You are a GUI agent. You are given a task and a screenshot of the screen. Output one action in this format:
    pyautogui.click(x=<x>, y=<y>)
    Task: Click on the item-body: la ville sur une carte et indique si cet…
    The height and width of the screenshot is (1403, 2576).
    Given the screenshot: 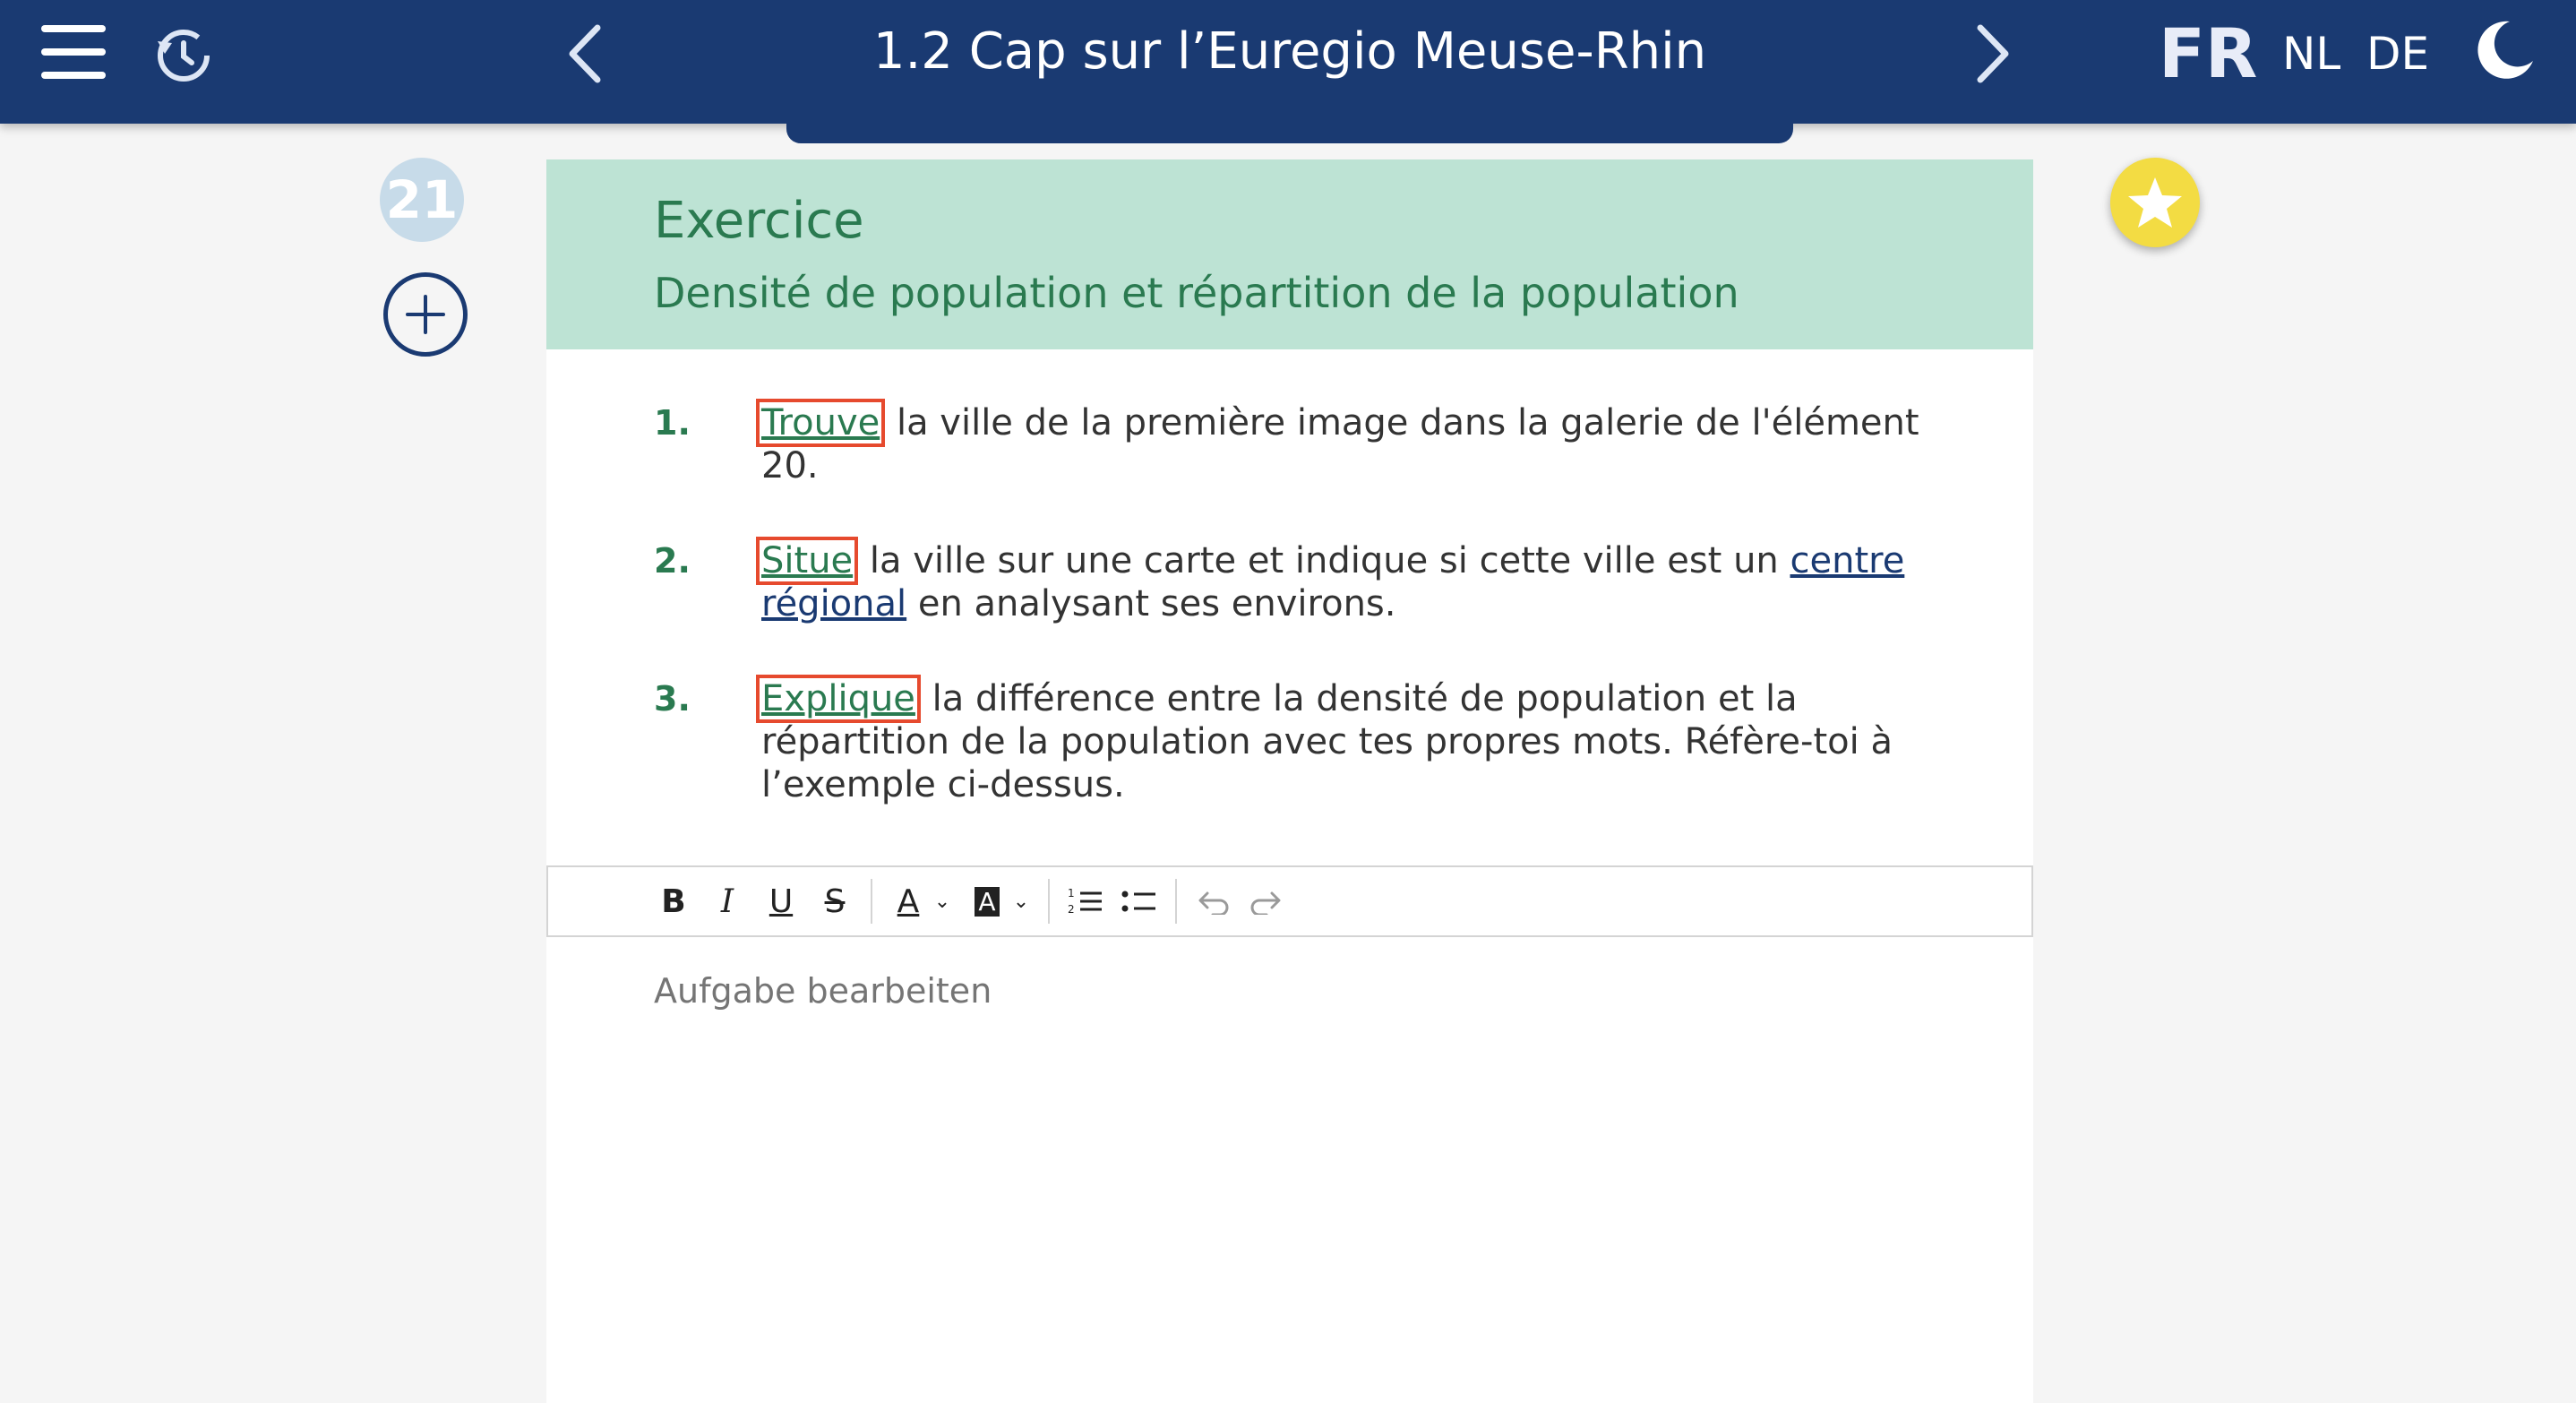 What is the action you would take?
    pyautogui.click(x=1324, y=560)
    